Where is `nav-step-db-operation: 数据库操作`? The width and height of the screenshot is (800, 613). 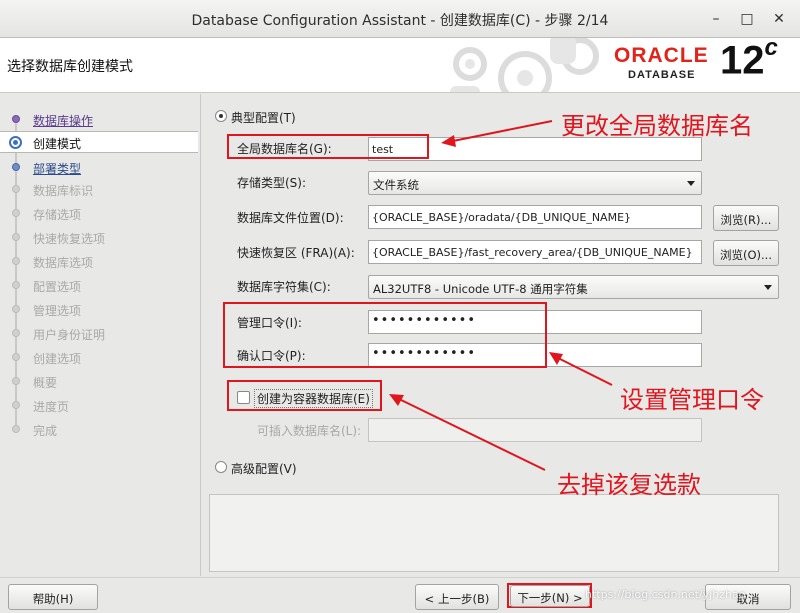
nav-step-db-operation: 数据库操作 is located at coordinates (99, 120).